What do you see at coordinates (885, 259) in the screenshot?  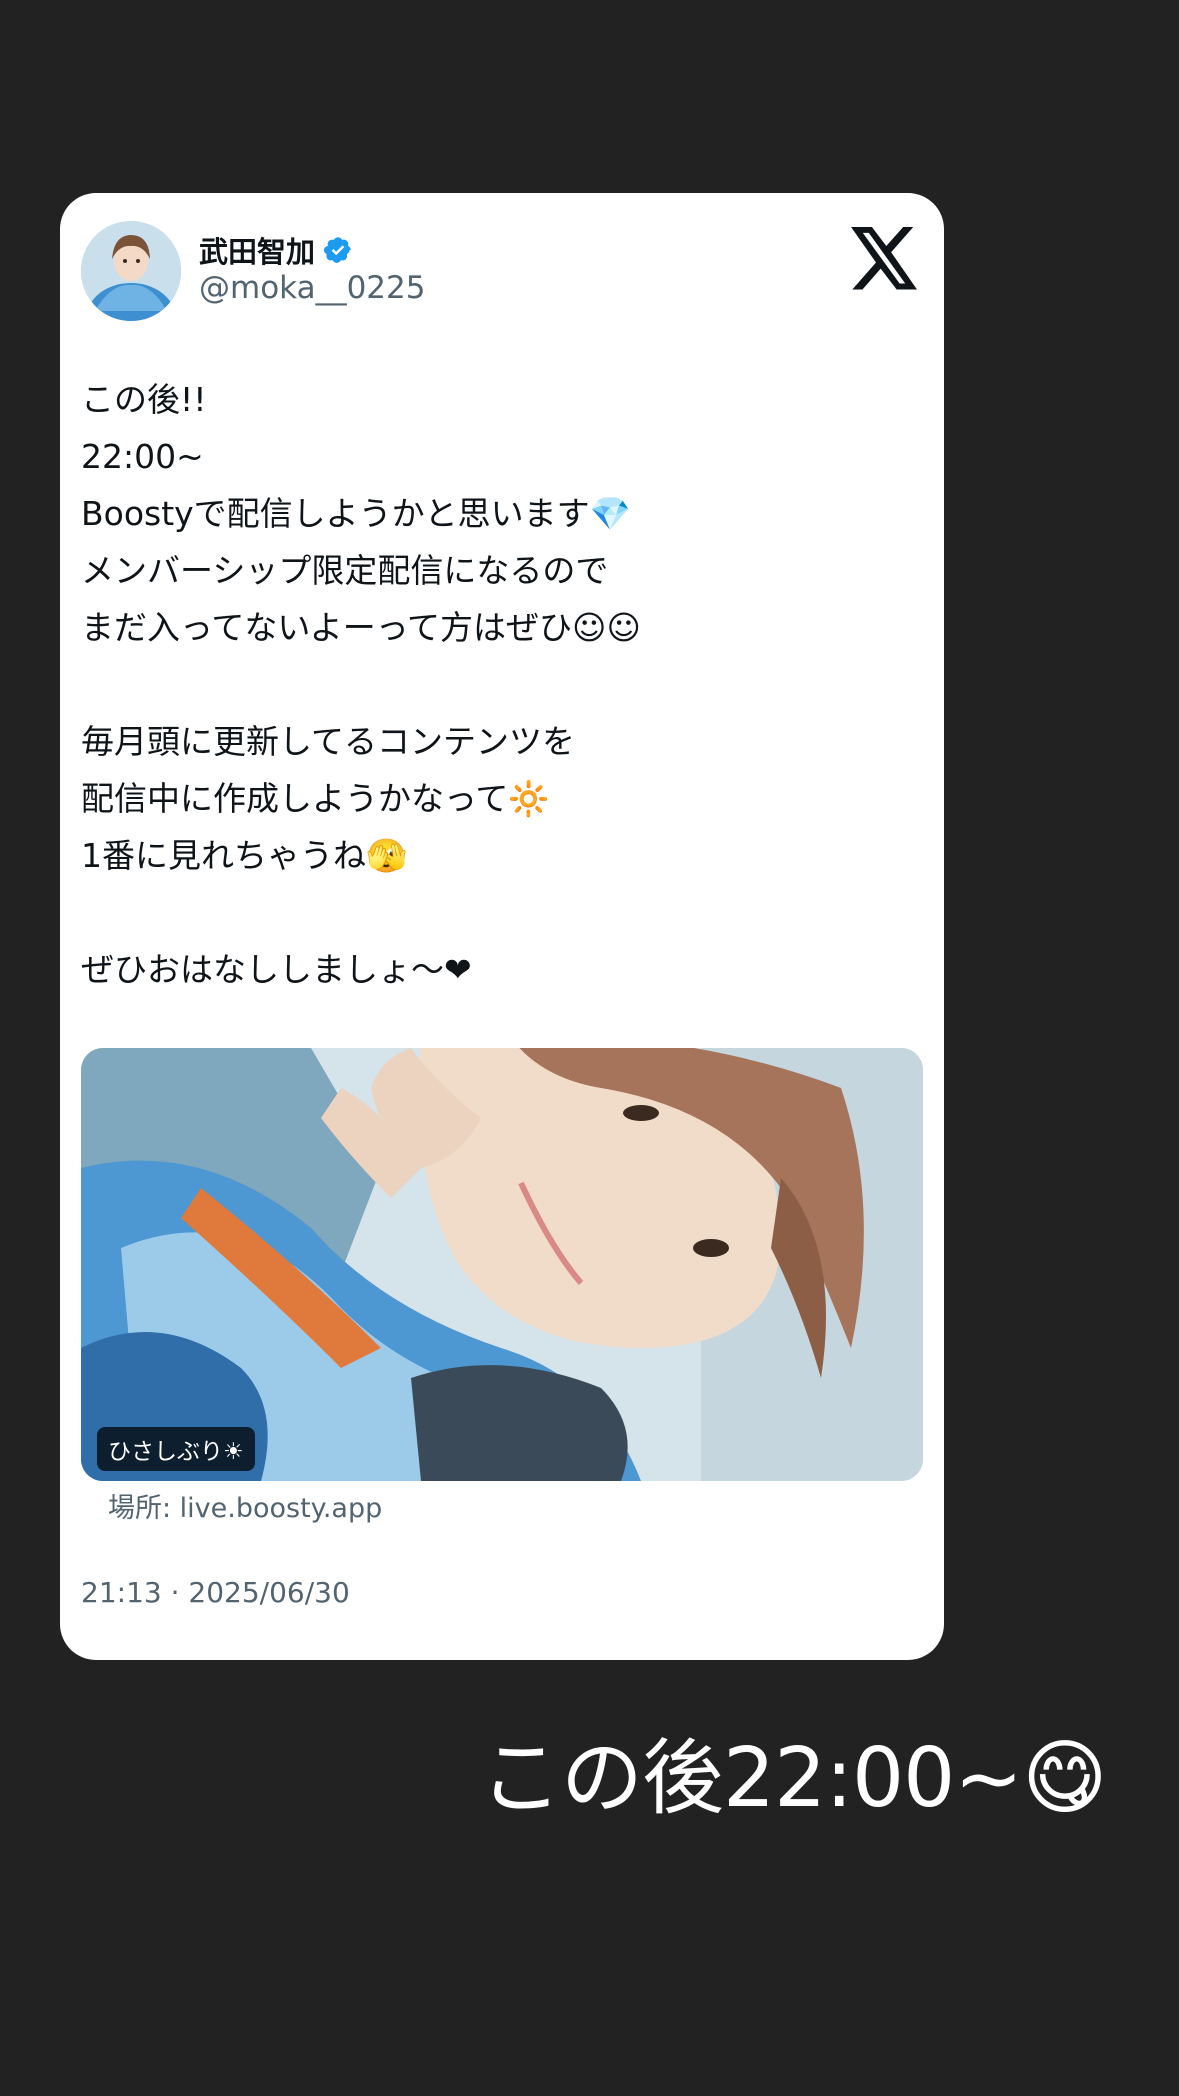 I see `x-logo-icon` at bounding box center [885, 259].